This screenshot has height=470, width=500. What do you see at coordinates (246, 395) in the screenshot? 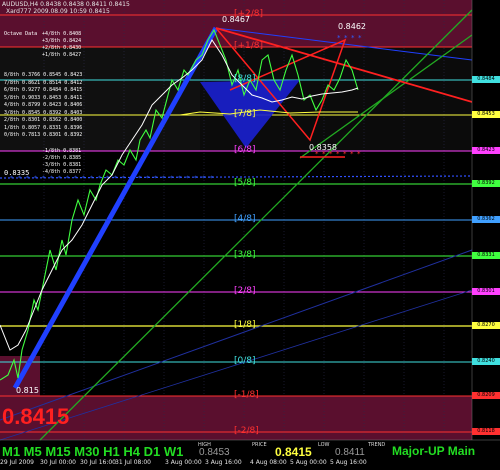
I see `octave-level-label: [-1/8]` at bounding box center [246, 395].